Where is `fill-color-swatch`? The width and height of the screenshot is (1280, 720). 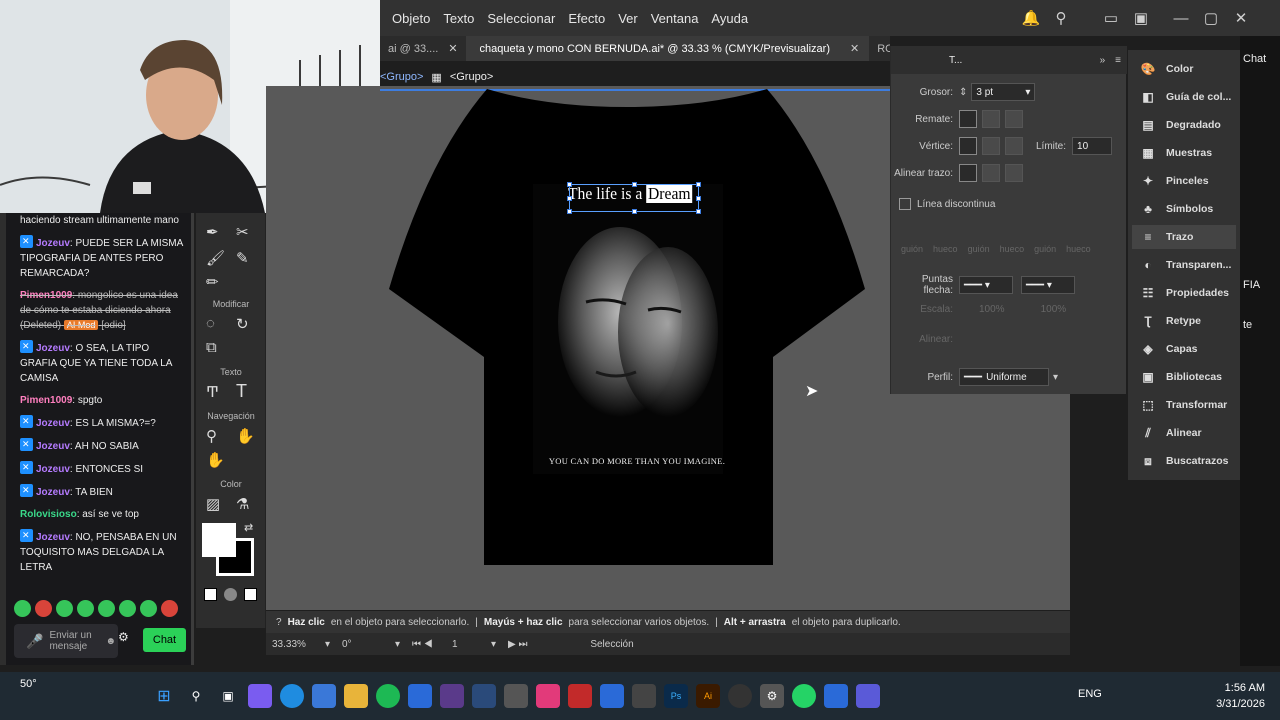 fill-color-swatch is located at coordinates (219, 540).